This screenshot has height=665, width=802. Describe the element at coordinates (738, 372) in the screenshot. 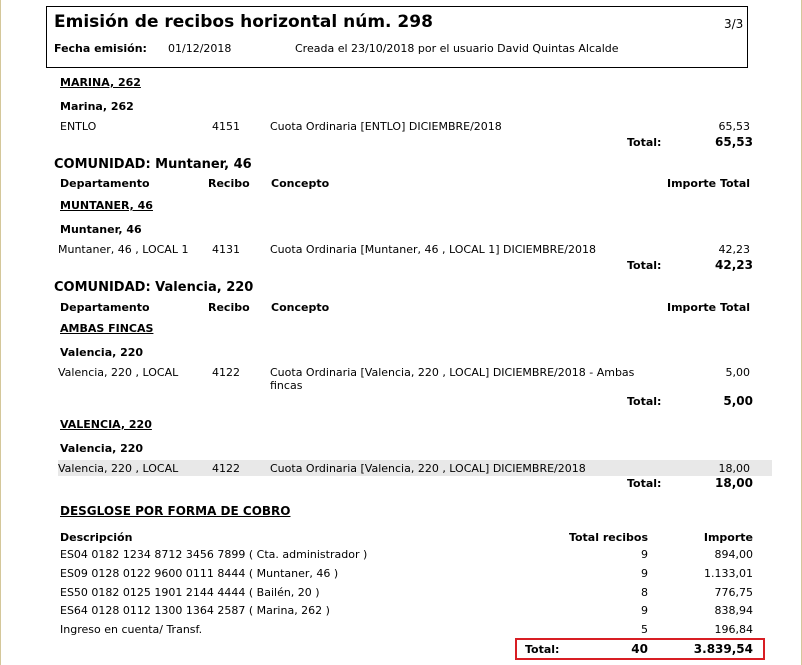

I see `row-importe: 5,00` at that location.